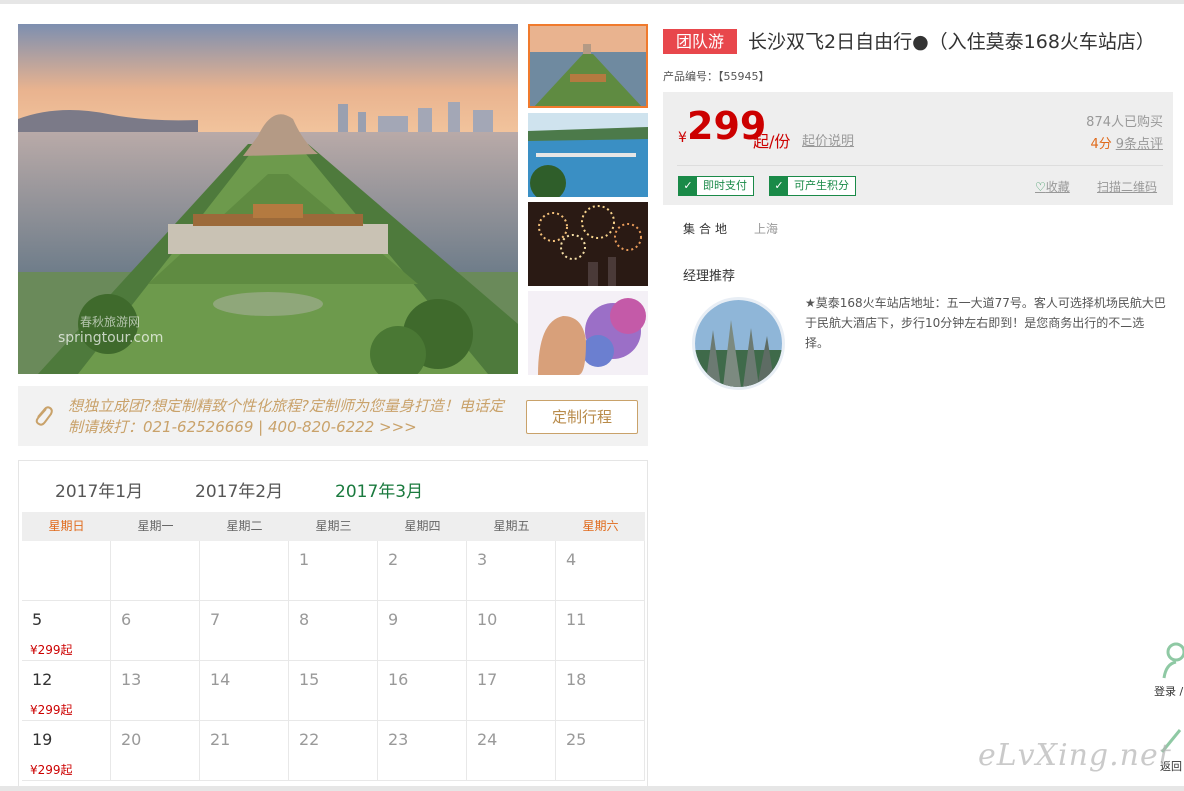 Image resolution: width=1184 pixels, height=791 pixels. I want to click on custom-trip-button: 定制行程, so click(582, 417).